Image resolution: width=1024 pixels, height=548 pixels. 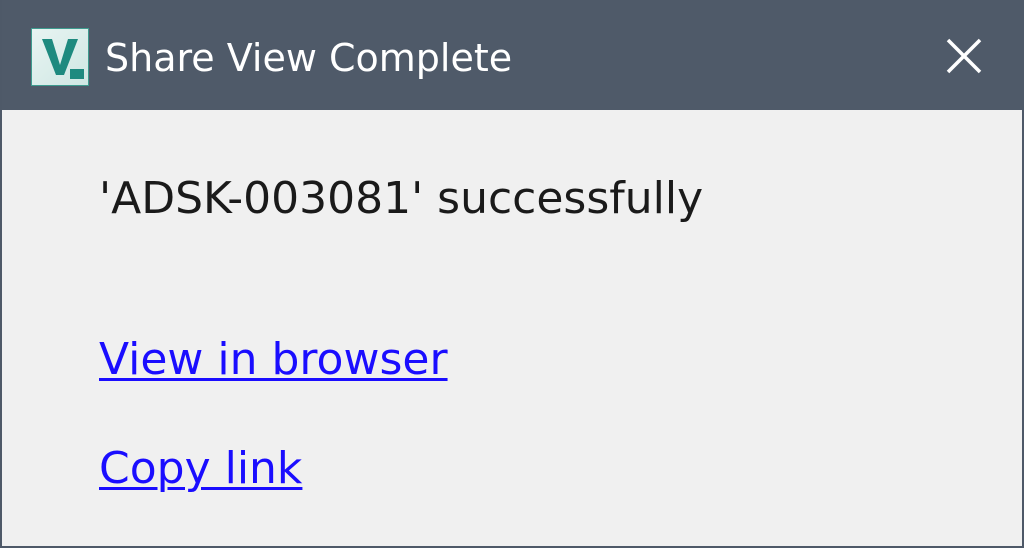 I want to click on close-button, so click(x=964, y=56).